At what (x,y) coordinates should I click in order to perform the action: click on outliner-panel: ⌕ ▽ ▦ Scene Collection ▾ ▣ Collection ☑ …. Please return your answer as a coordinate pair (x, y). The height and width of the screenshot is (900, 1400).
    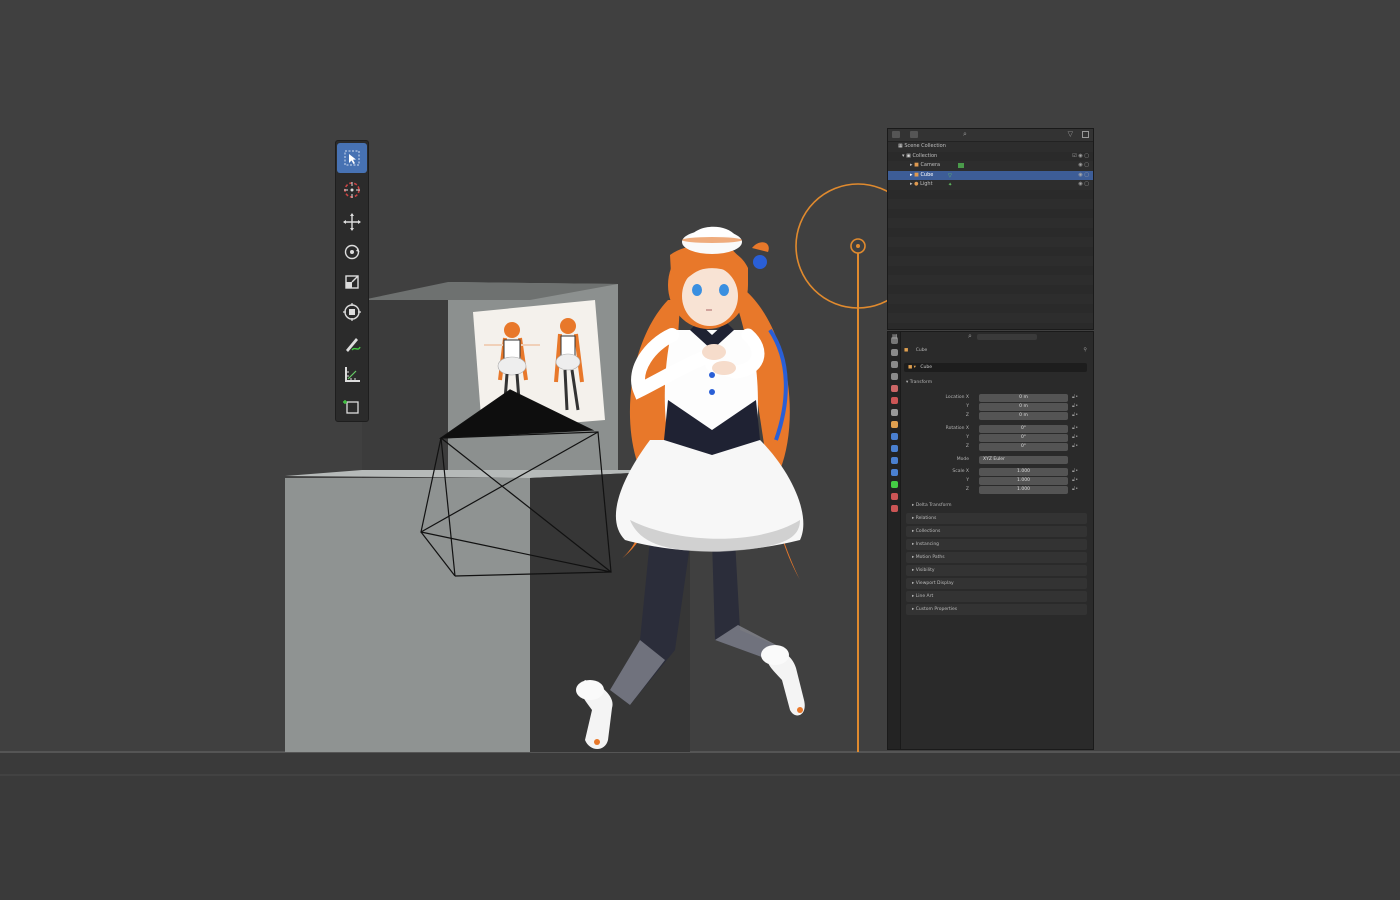
    Looking at the image, I should click on (990, 229).